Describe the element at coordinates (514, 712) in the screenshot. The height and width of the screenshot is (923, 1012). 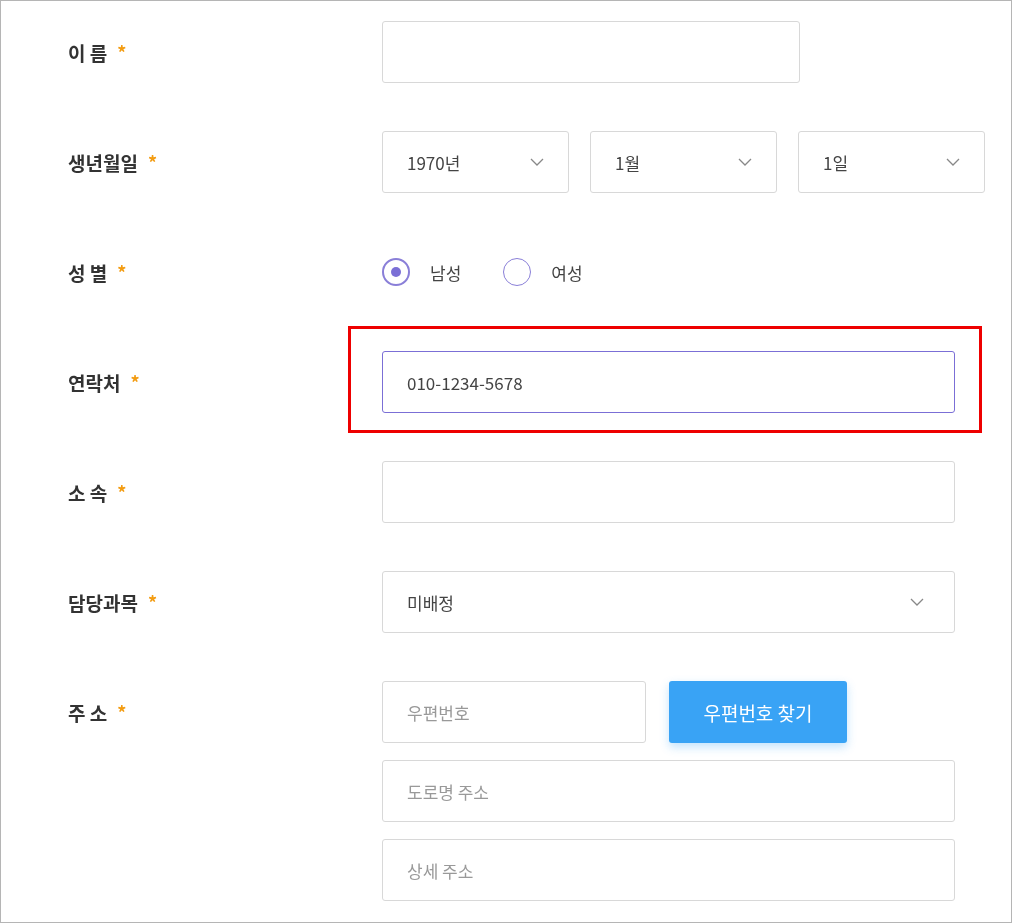
I see `postcode-input: 우편번호` at that location.